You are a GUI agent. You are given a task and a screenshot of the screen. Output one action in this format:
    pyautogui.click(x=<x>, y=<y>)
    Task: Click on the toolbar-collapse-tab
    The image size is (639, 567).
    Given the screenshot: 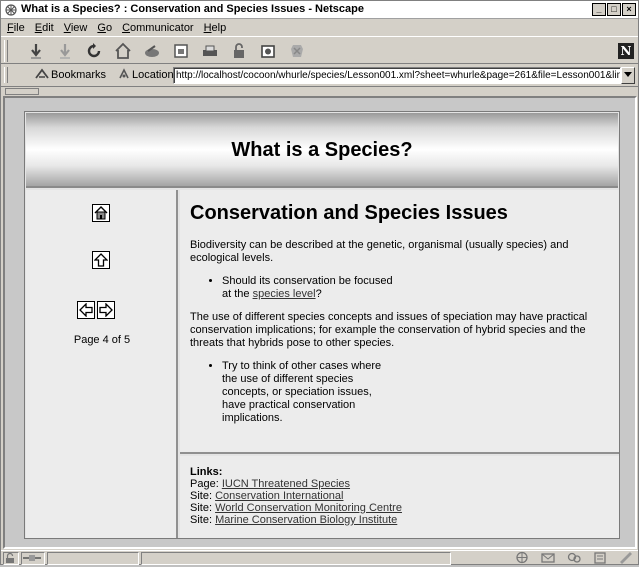 What is the action you would take?
    pyautogui.click(x=22, y=91)
    